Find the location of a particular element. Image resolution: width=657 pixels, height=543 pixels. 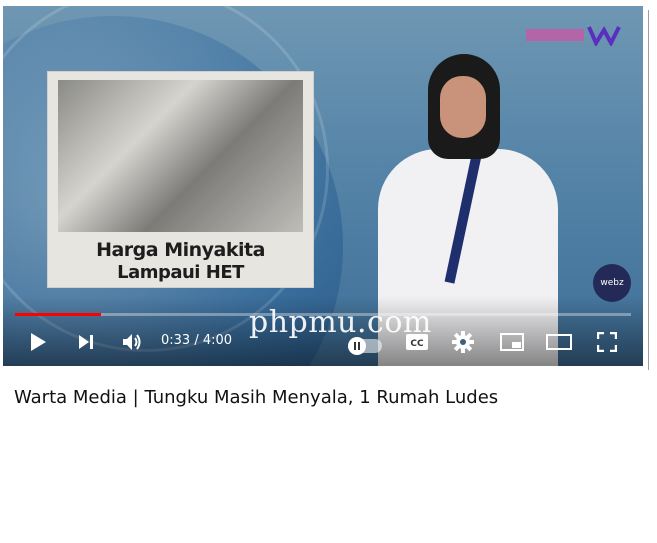

theater-mode-button is located at coordinates (559, 342).